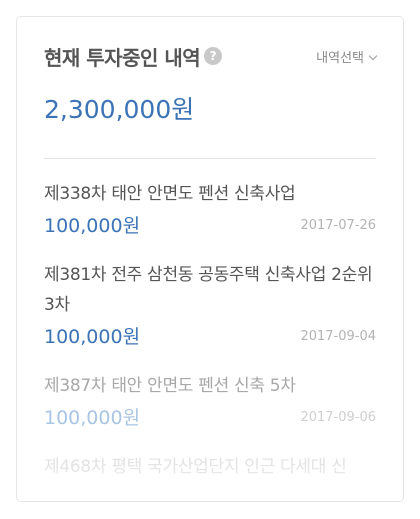  What do you see at coordinates (210, 158) in the screenshot?
I see `divider` at bounding box center [210, 158].